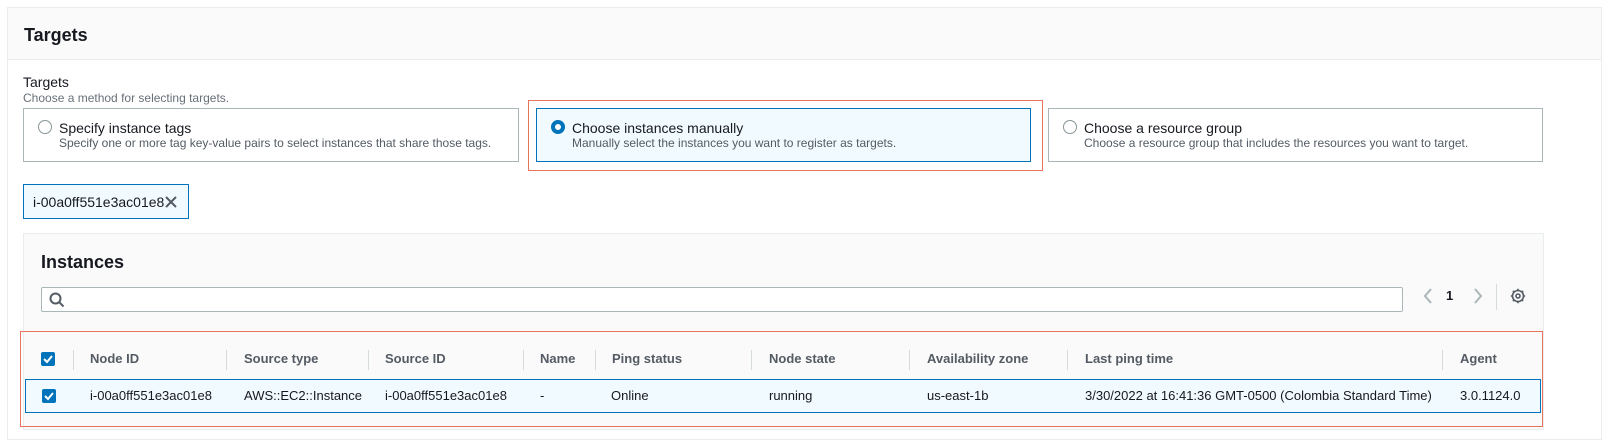  What do you see at coordinates (558, 127) in the screenshot?
I see `radio-choose-instances-manually` at bounding box center [558, 127].